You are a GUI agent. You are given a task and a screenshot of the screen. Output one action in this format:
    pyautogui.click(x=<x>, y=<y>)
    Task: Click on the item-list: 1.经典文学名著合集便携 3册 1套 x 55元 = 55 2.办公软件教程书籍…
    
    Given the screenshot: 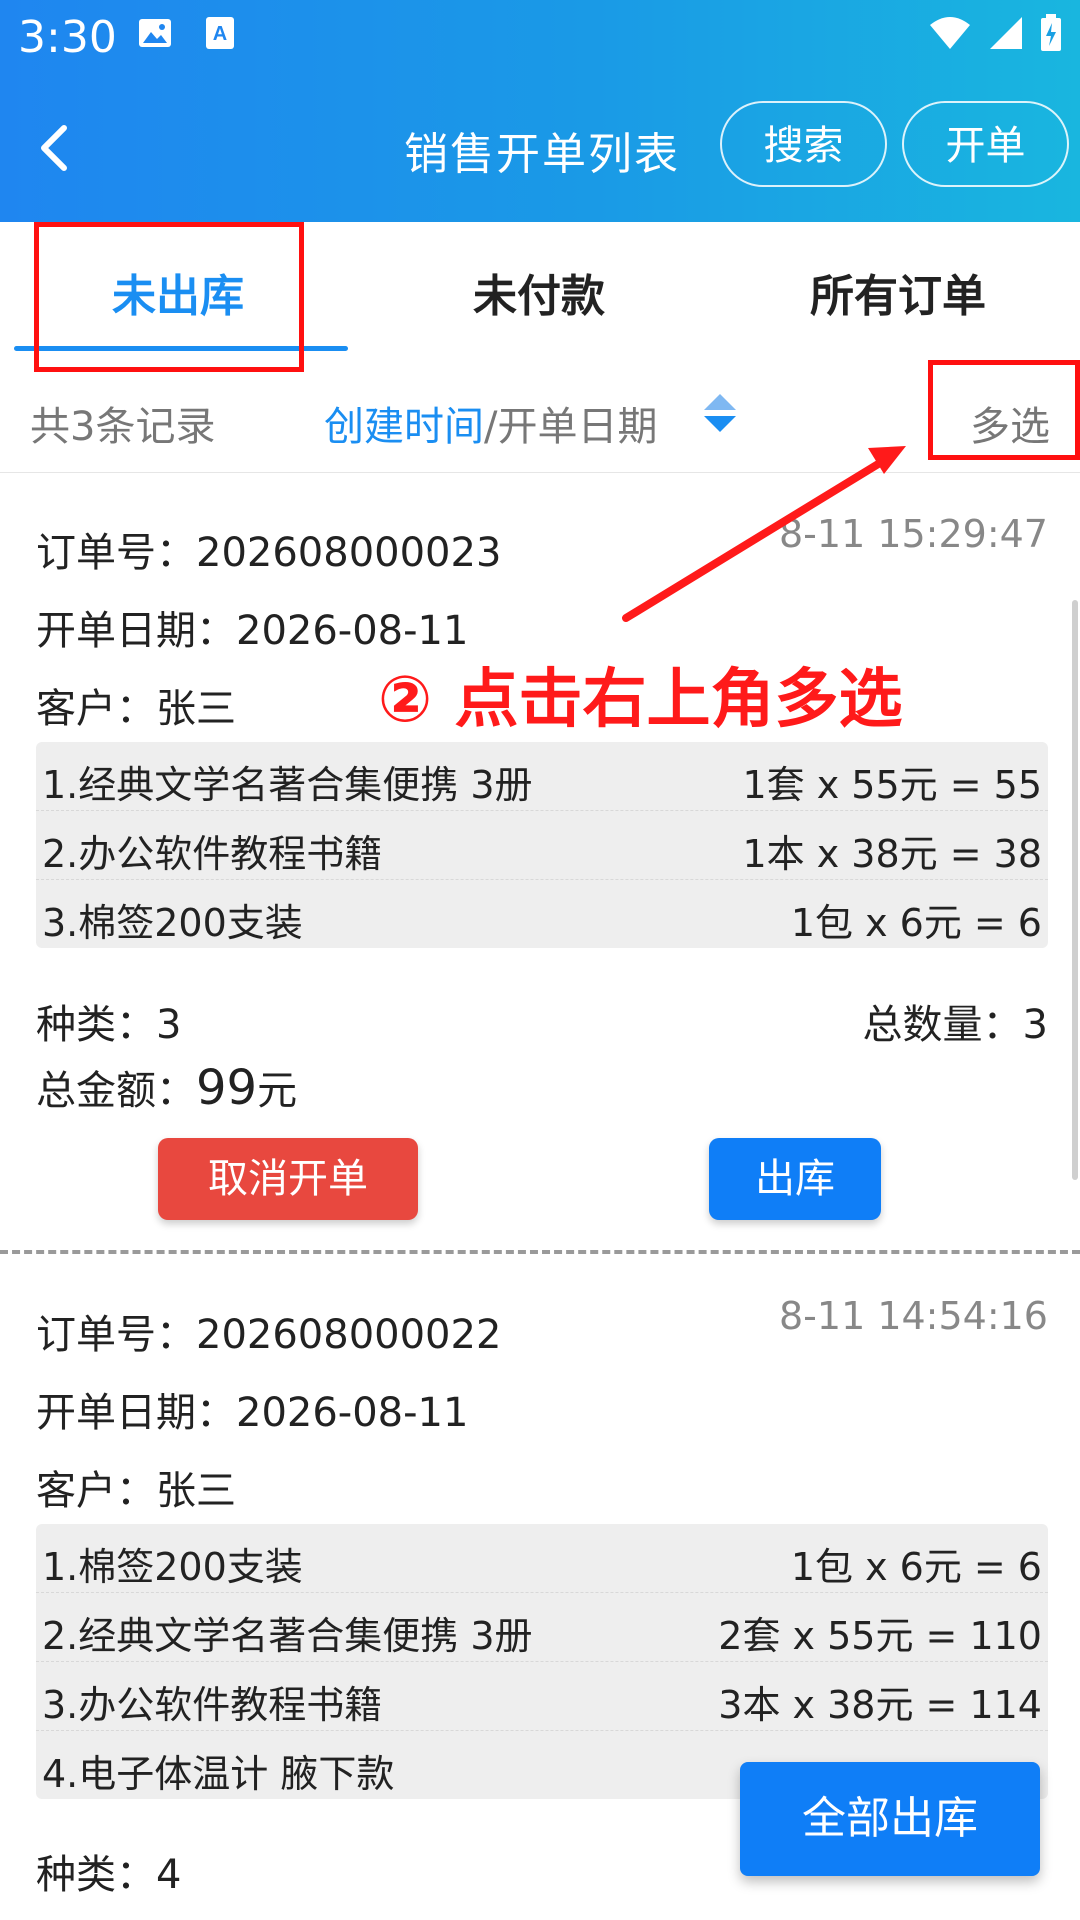 What is the action you would take?
    pyautogui.click(x=542, y=845)
    